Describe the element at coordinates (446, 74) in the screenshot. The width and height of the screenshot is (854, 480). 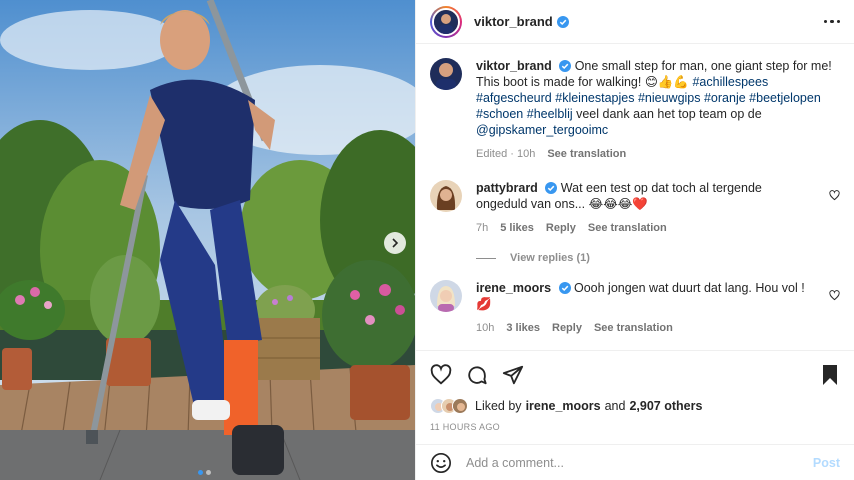
I see `caption-avatar` at that location.